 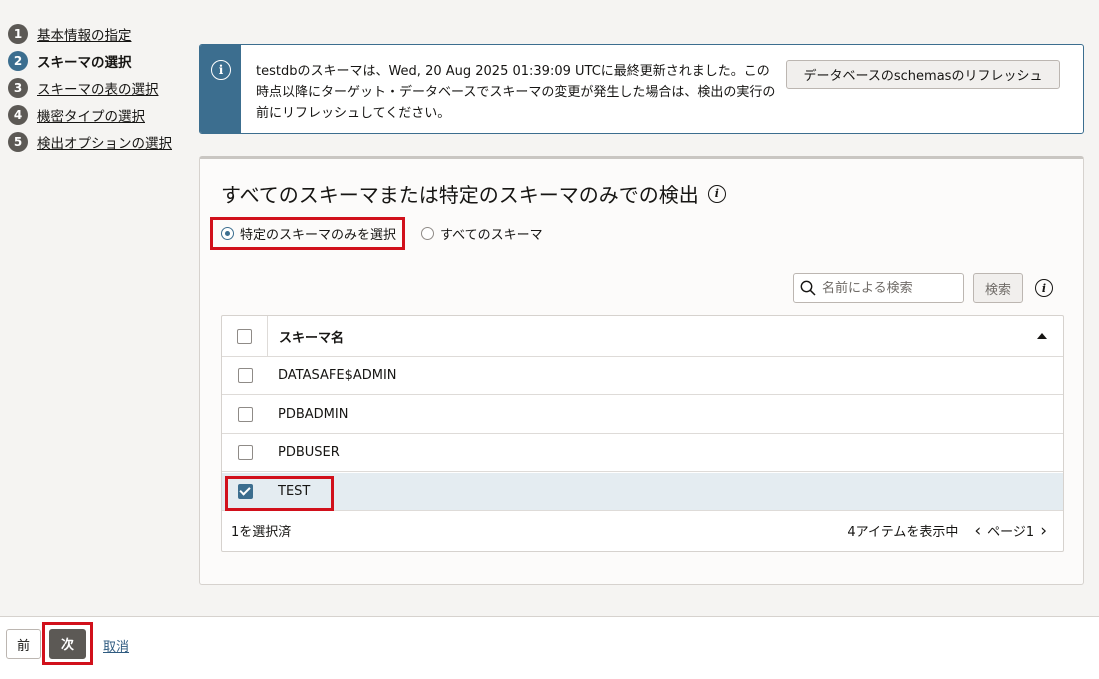 What do you see at coordinates (1043, 531) in the screenshot?
I see `chevron-right-icon: ›` at bounding box center [1043, 531].